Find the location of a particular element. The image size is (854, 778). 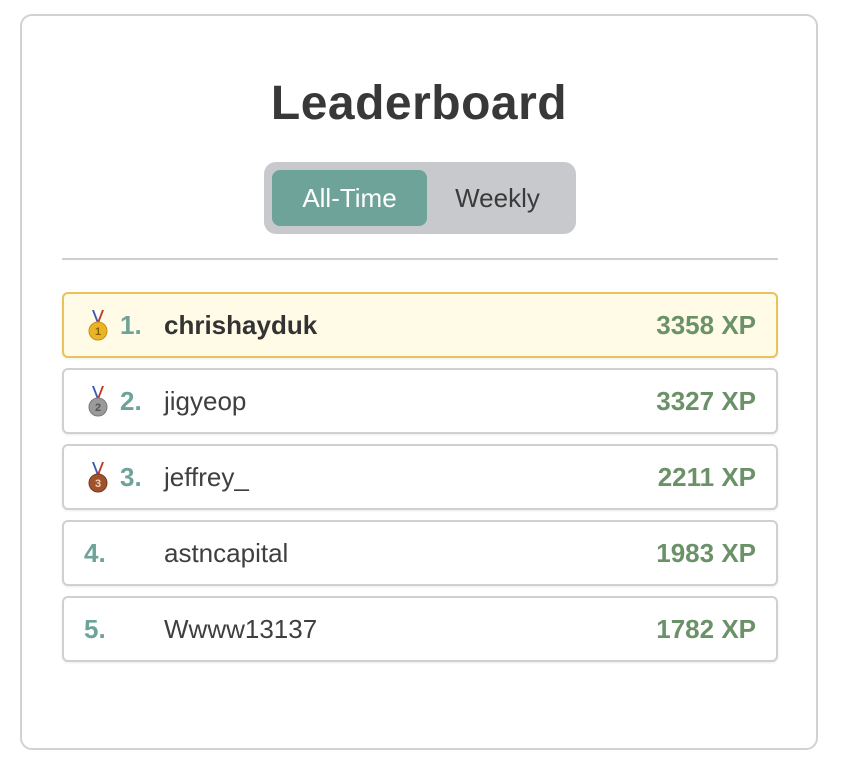

xp-value: 3358 XP is located at coordinates (706, 324).